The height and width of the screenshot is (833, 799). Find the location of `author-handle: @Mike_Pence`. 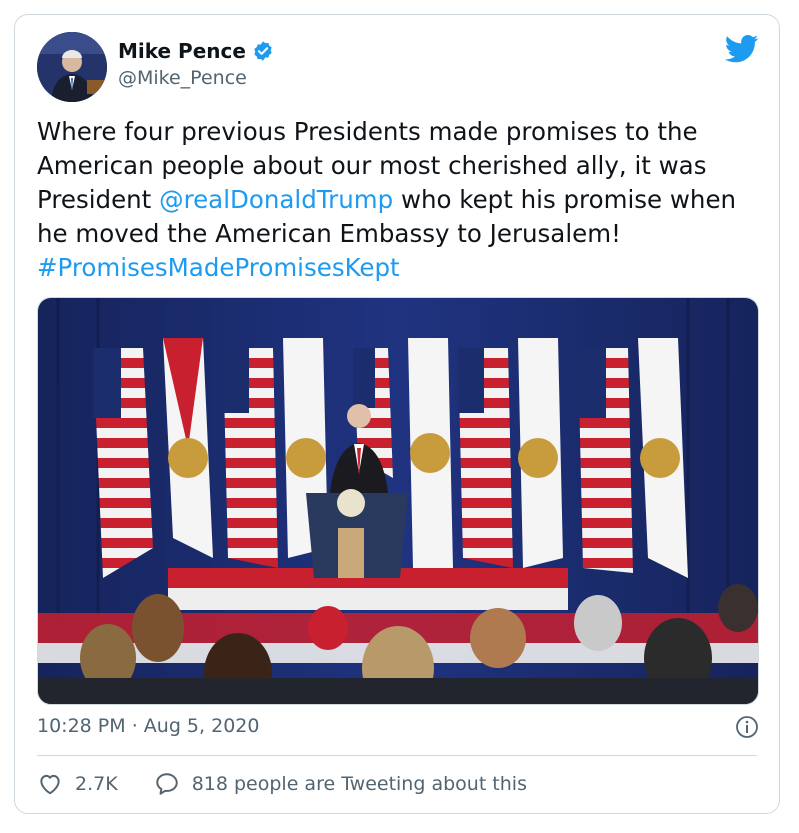

author-handle: @Mike_Pence is located at coordinates (182, 78).